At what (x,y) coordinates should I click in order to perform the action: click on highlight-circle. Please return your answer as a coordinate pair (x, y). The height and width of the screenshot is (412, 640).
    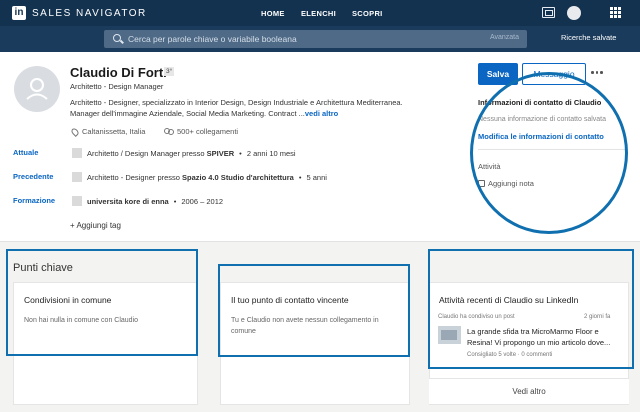
    Looking at the image, I should click on (549, 153).